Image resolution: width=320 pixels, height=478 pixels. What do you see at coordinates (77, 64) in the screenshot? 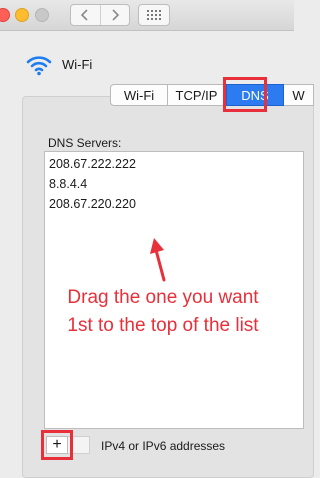
I see `page-title: Wi-Fi` at bounding box center [77, 64].